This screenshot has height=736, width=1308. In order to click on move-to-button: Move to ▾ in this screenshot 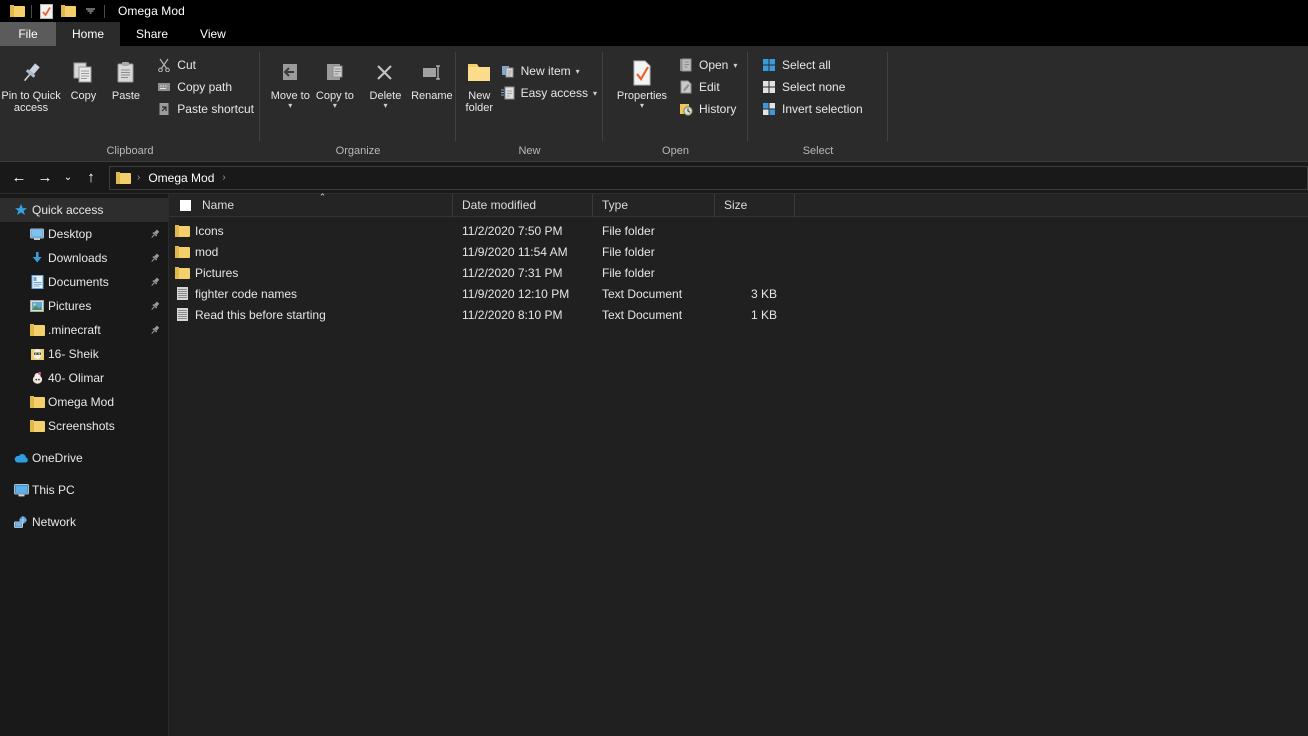, I will do `click(290, 81)`.